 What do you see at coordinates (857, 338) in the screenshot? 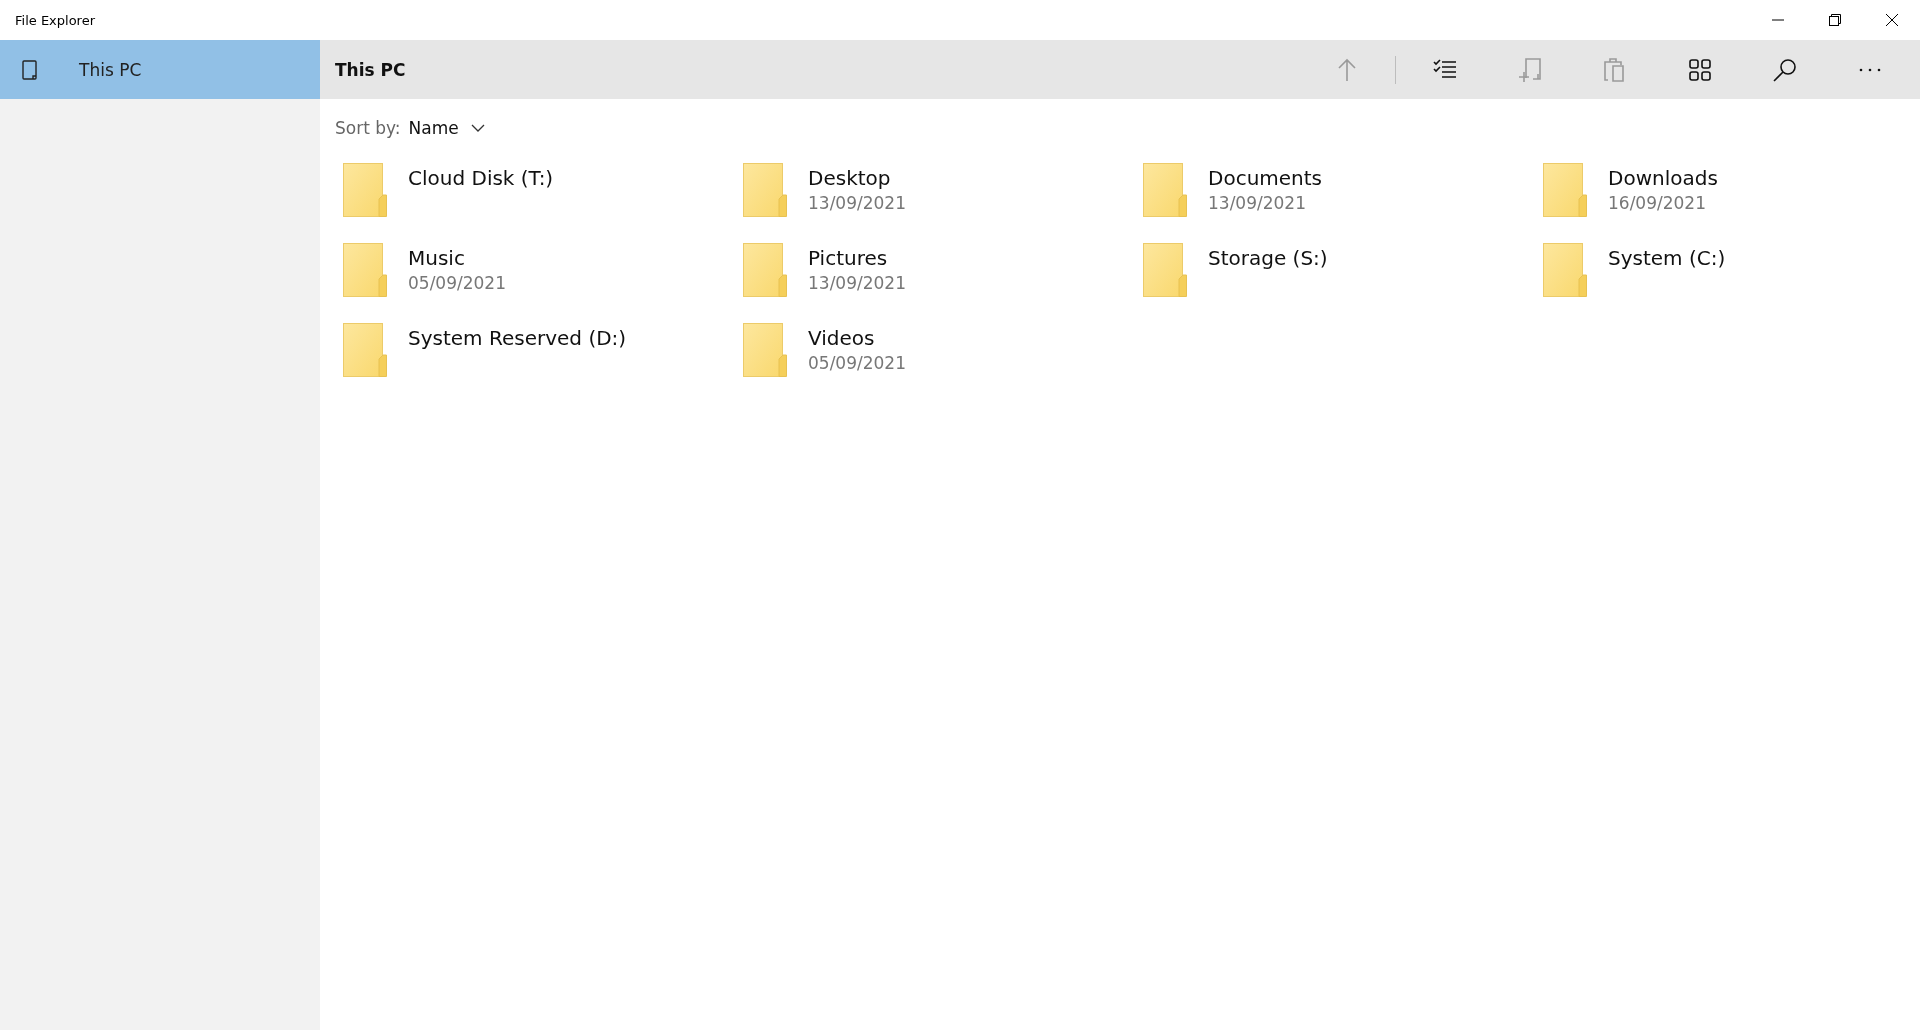
I see `folder-name: Videos` at bounding box center [857, 338].